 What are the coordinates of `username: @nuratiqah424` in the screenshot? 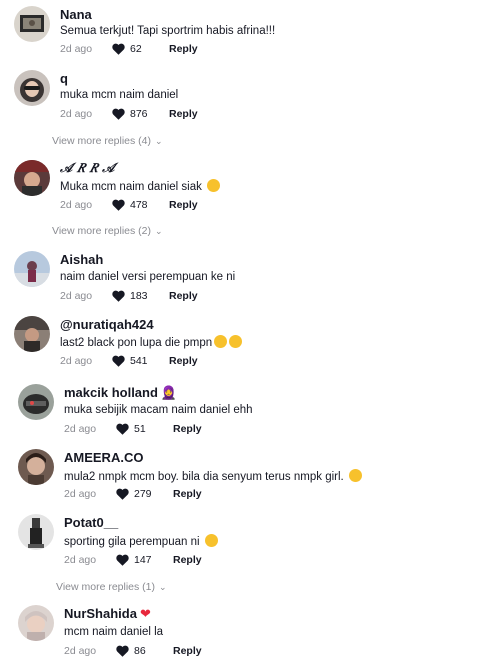 It's located at (107, 324).